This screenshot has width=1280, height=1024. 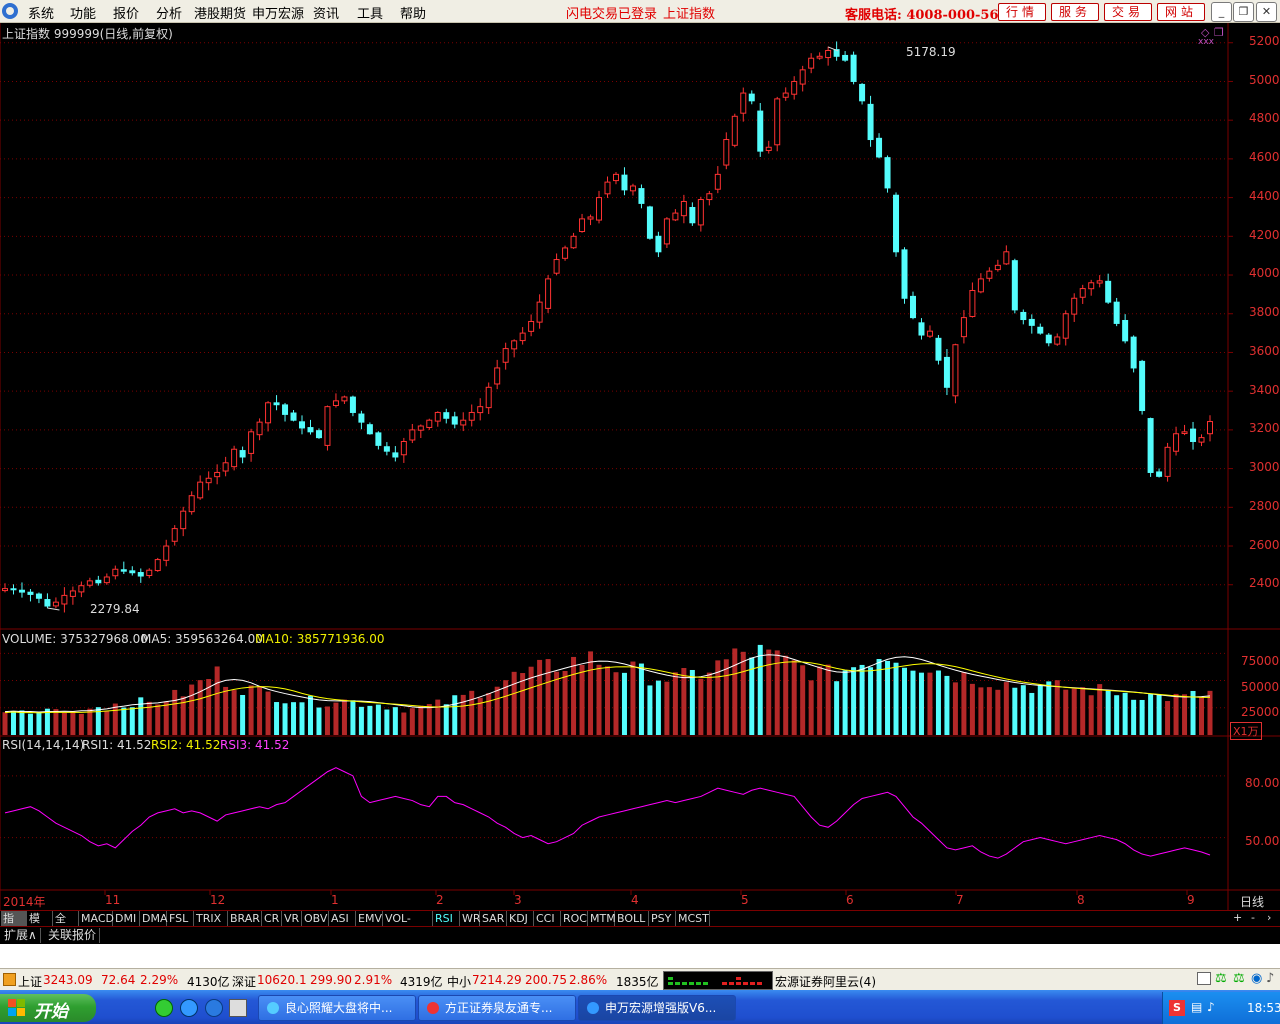 I want to click on volume-label: VOLUME: 375327968.00, so click(x=75, y=639).